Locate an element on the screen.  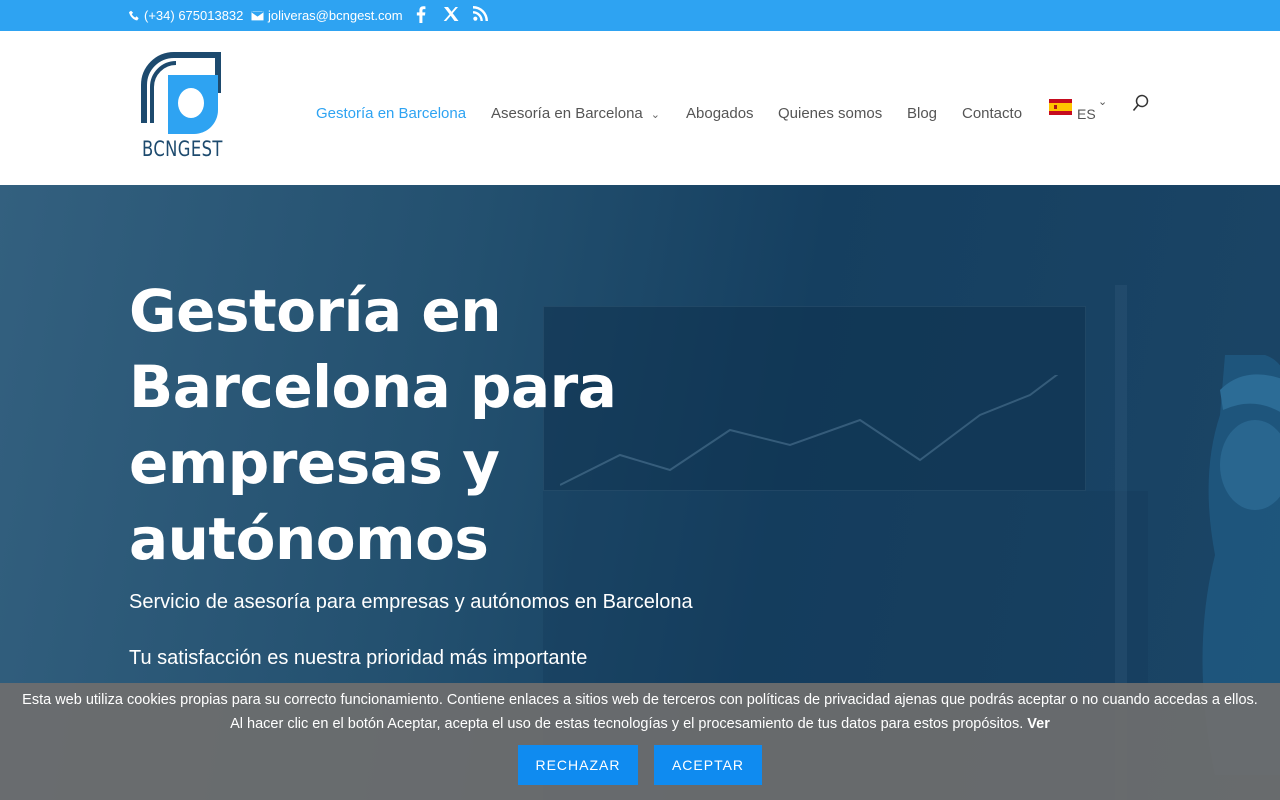
email-contact: joliveras@bcngest.com is located at coordinates (327, 15).